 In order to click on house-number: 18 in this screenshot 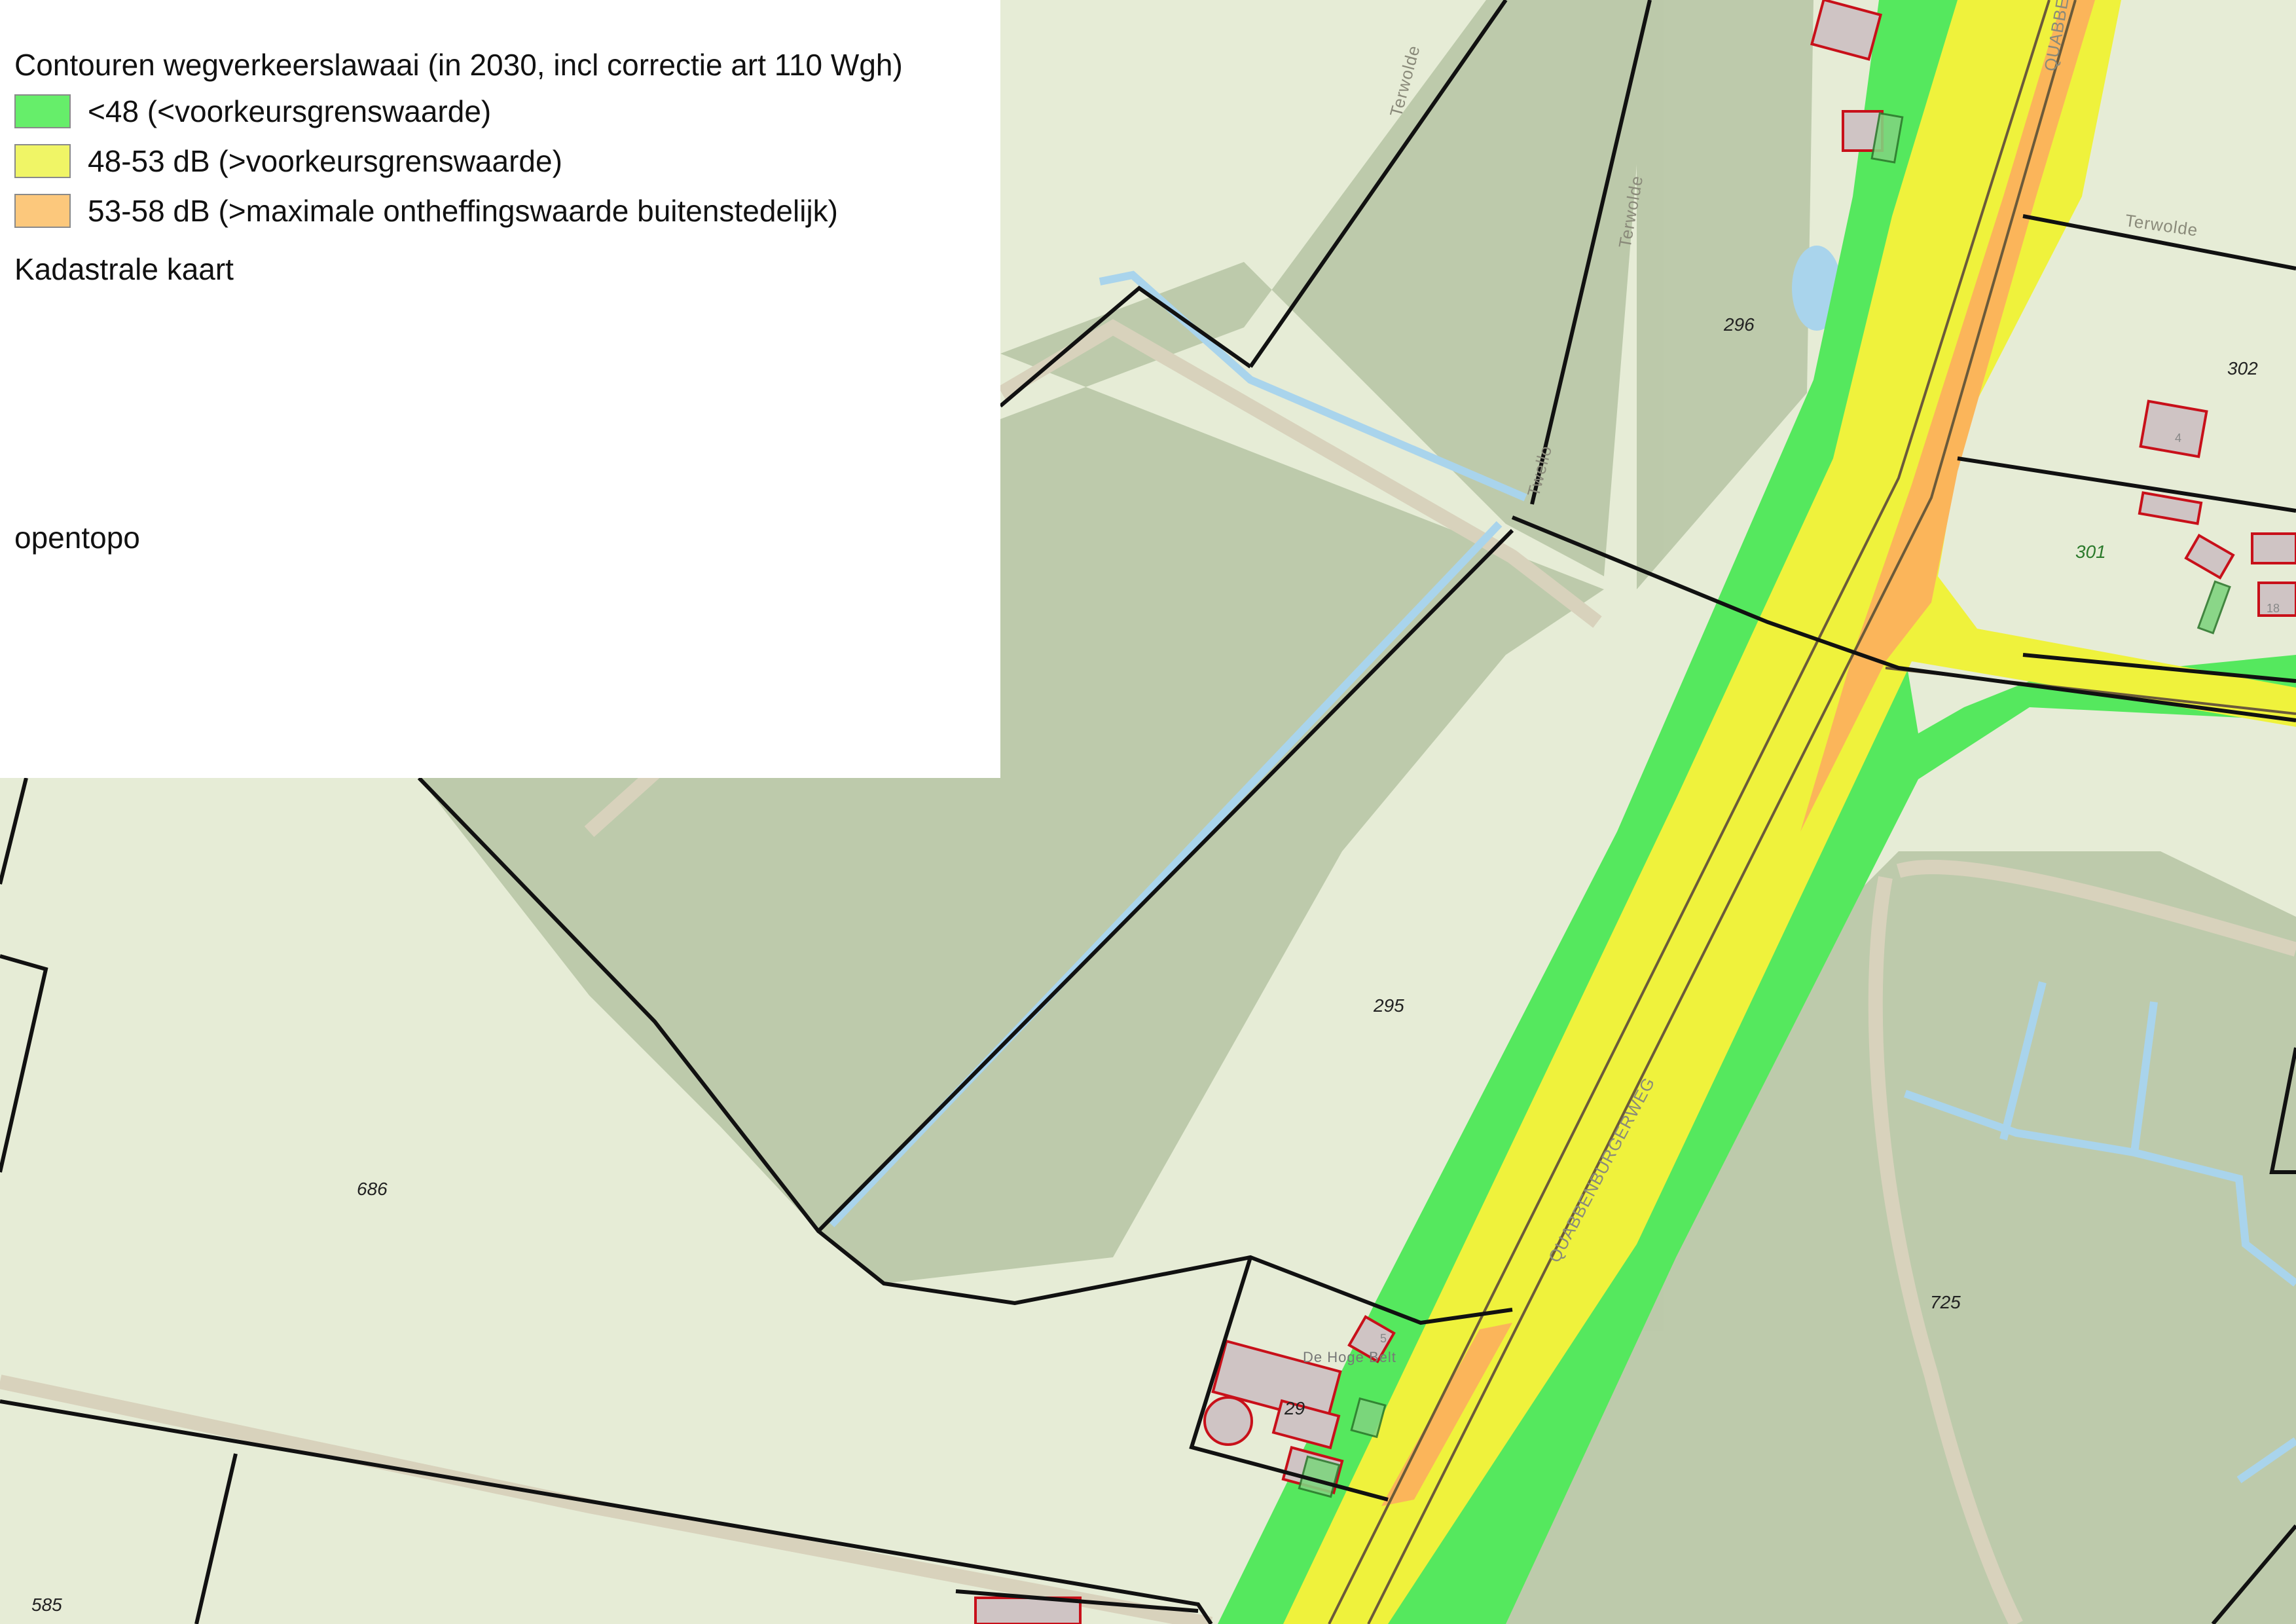, I will do `click(2273, 608)`.